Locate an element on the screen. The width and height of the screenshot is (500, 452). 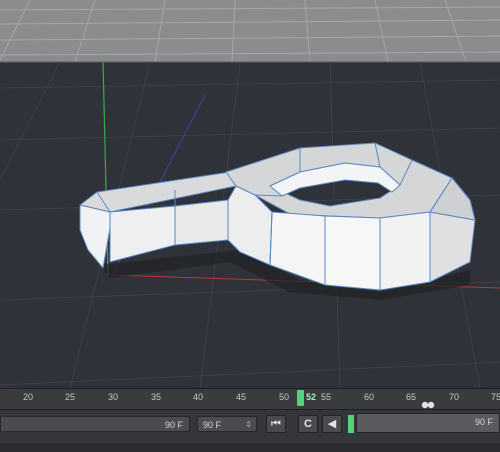
timeline-playhead is located at coordinates (300, 398).